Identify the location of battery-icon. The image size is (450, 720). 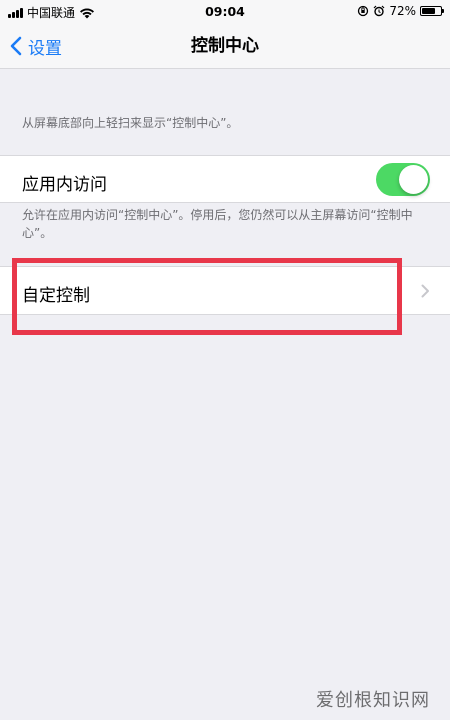
(432, 11).